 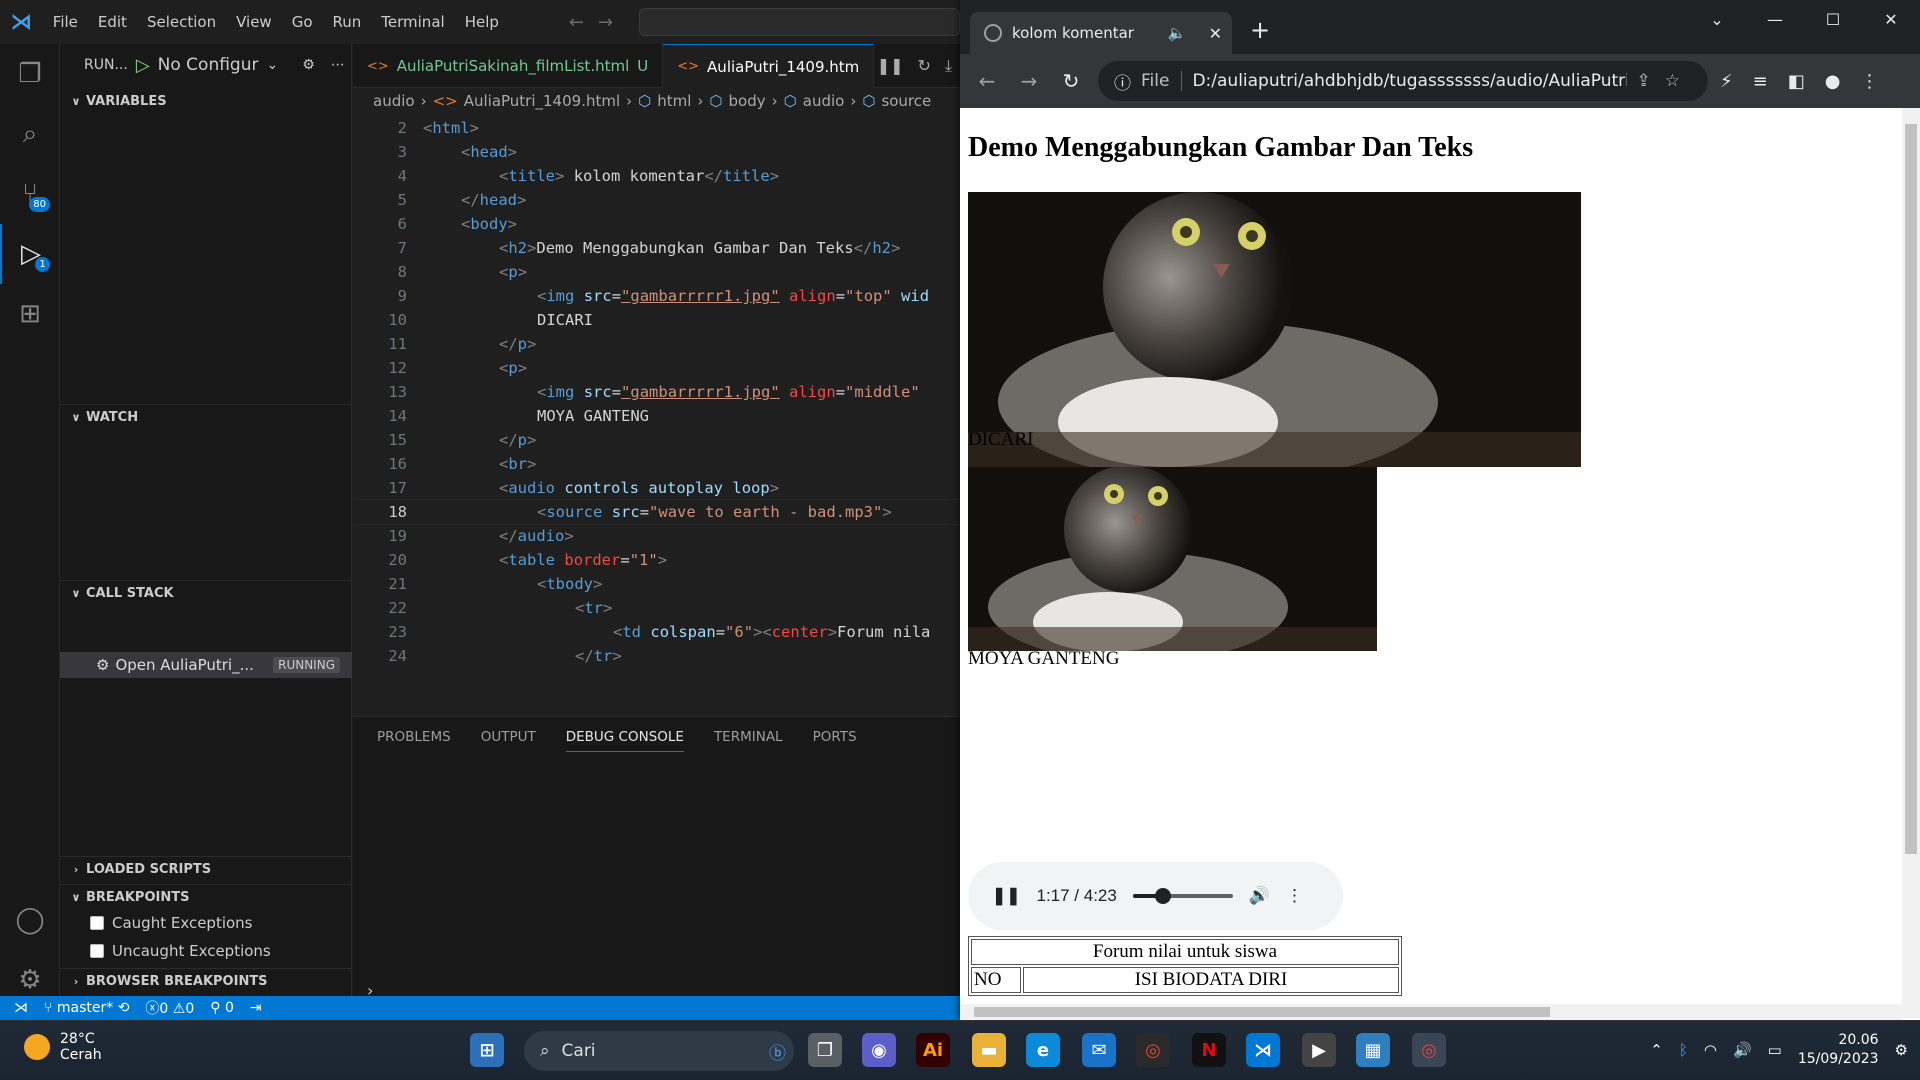 What do you see at coordinates (1122, 81) in the screenshot?
I see `info-icon: ⓘ` at bounding box center [1122, 81].